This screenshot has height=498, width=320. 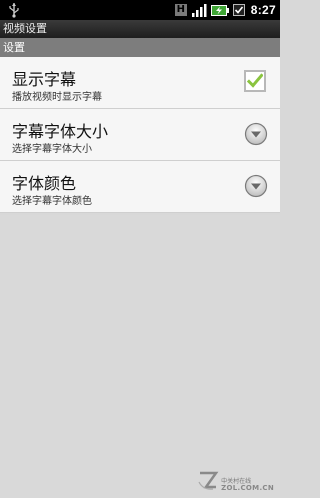 I want to click on checkmark-icon, so click(x=255, y=80).